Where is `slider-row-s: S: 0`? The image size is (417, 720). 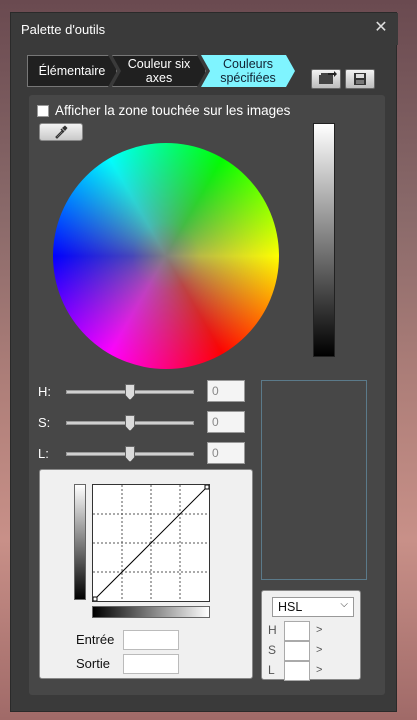
slider-row-s: S: 0 is located at coordinates (139, 423).